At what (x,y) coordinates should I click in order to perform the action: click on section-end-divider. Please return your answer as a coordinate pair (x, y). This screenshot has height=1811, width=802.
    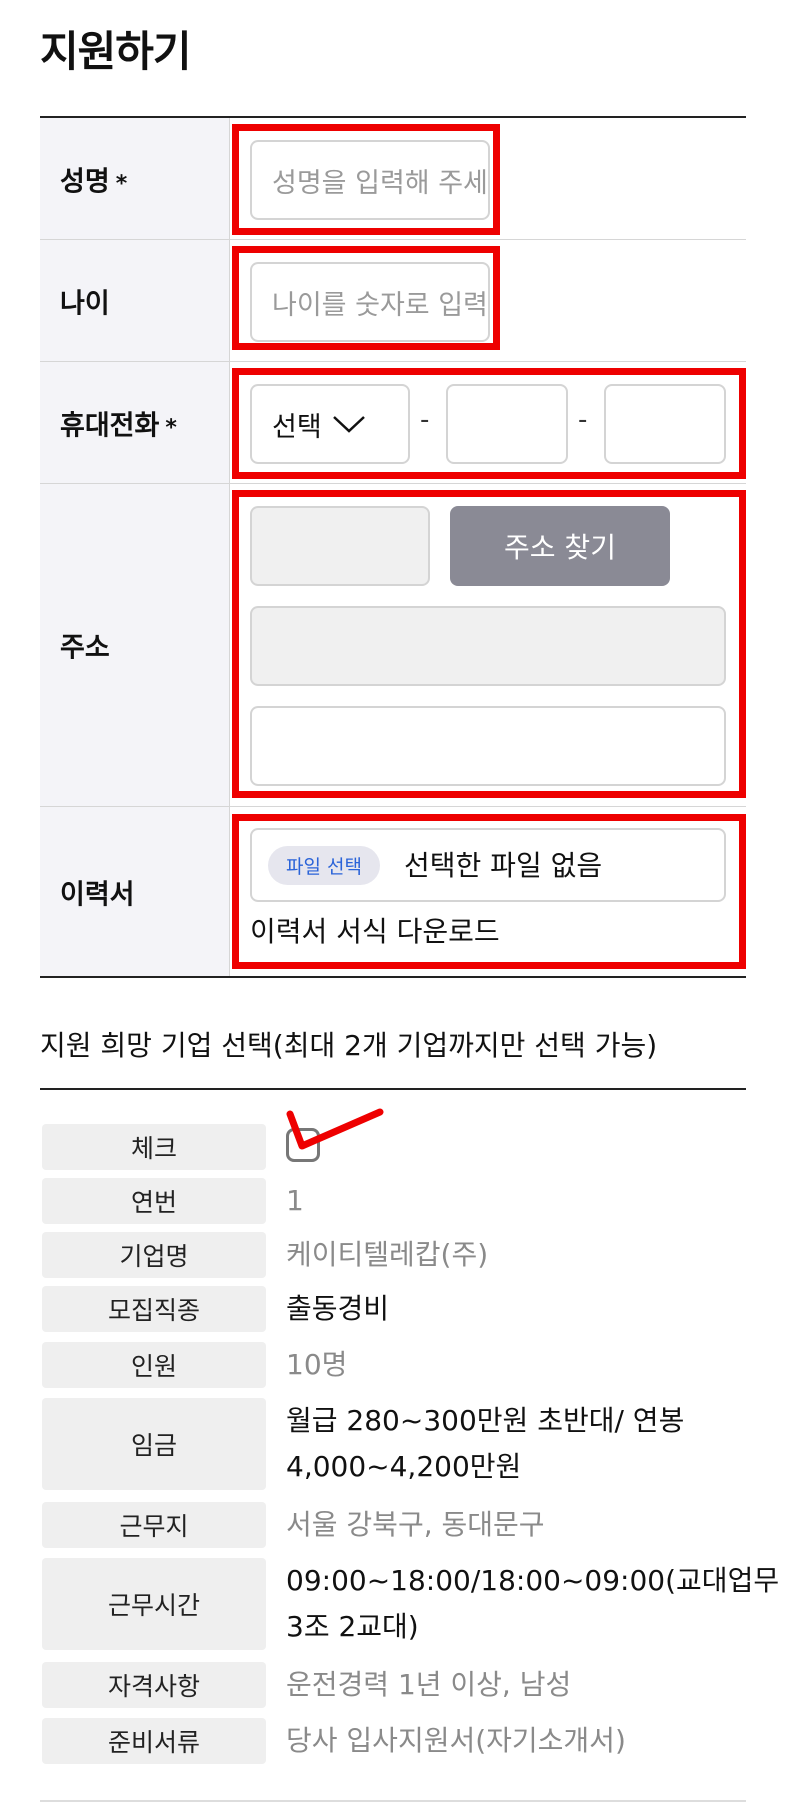
    Looking at the image, I should click on (393, 1801).